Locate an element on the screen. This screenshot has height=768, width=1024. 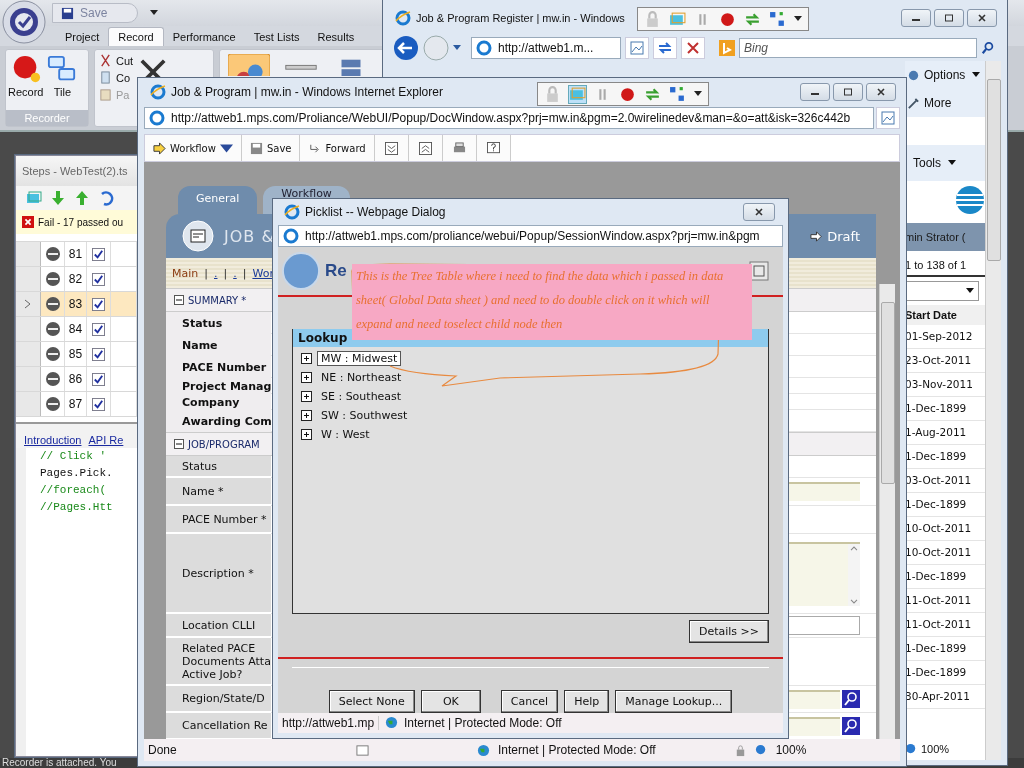
field-label: Name is located at coordinates (200, 345).